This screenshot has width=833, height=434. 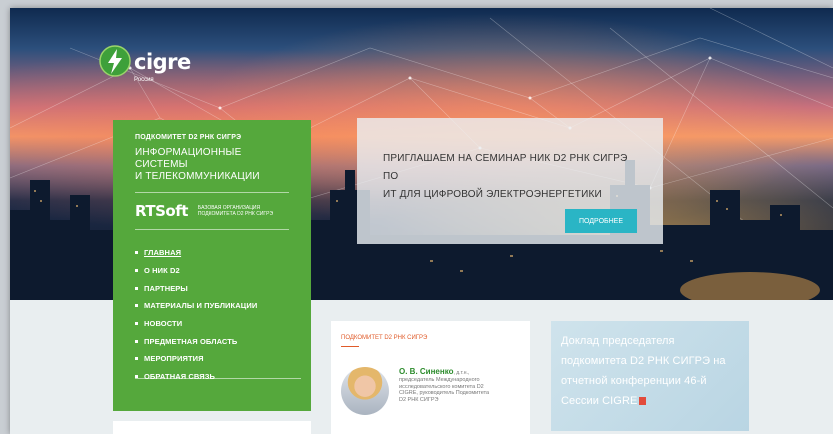 What do you see at coordinates (634, 381) in the screenshot?
I see `report-line-3: отчетной конференции 46-й` at bounding box center [634, 381].